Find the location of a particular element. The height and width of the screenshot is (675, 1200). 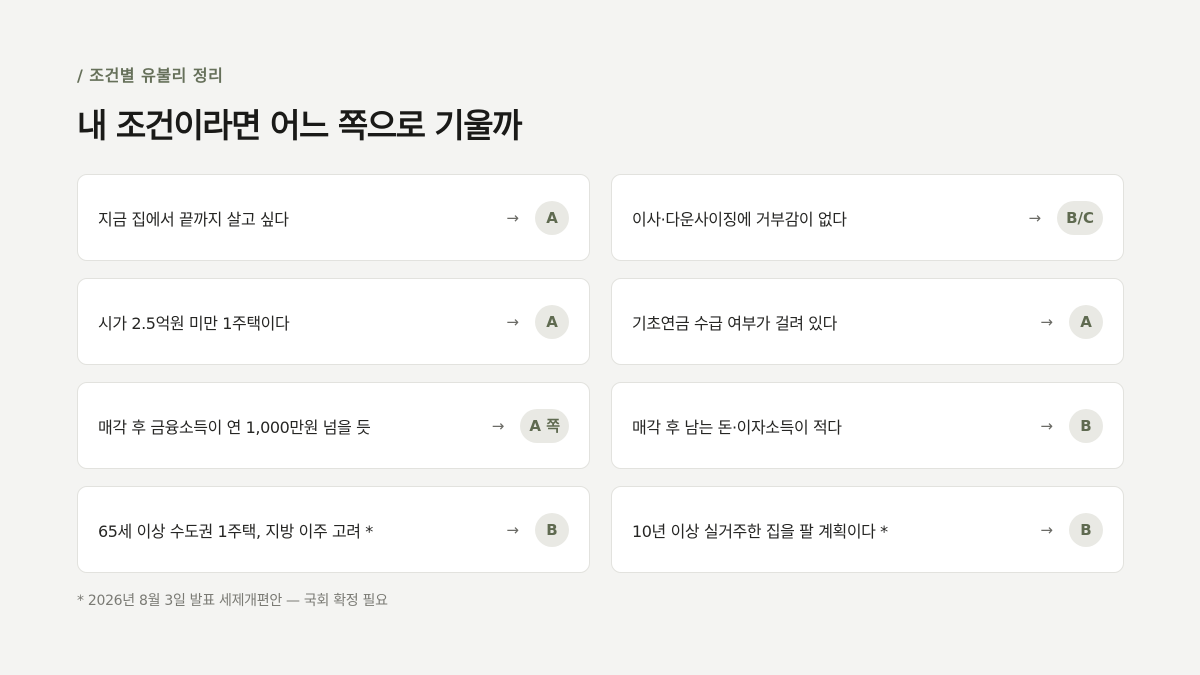

condition-text: 지금 집에서 끝까지 살고 싶다 is located at coordinates (193, 219).